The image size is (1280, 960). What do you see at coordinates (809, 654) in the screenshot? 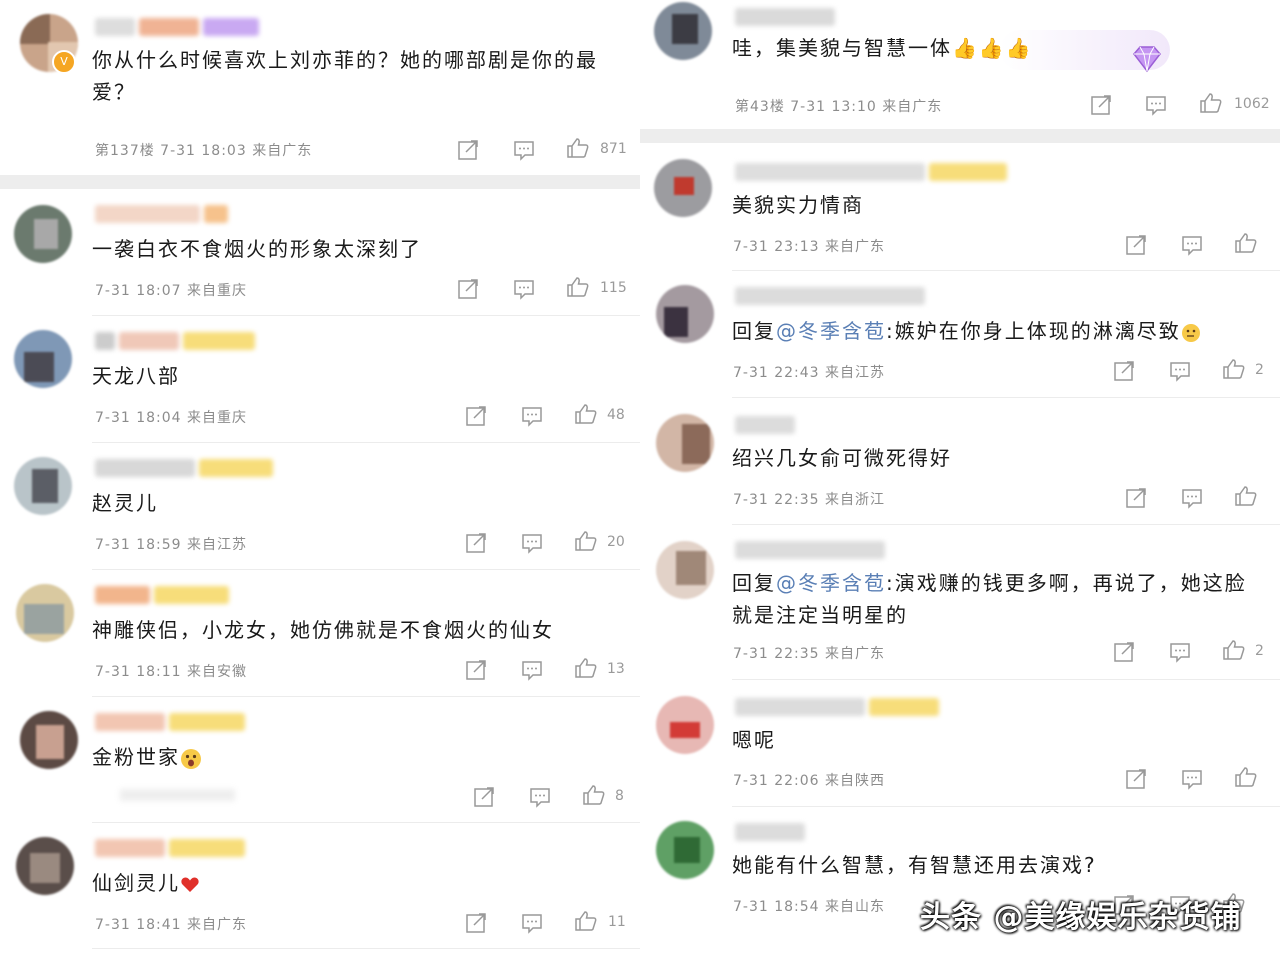
I see `comment-meta: 7-31 22:35 来自广东` at bounding box center [809, 654].